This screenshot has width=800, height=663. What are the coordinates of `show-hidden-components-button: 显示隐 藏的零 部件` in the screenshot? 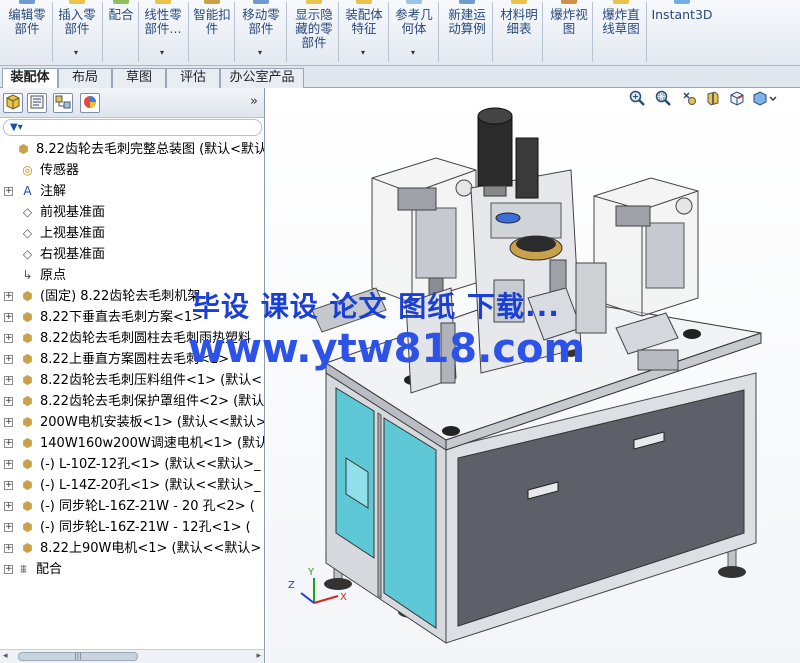 It's located at (314, 32).